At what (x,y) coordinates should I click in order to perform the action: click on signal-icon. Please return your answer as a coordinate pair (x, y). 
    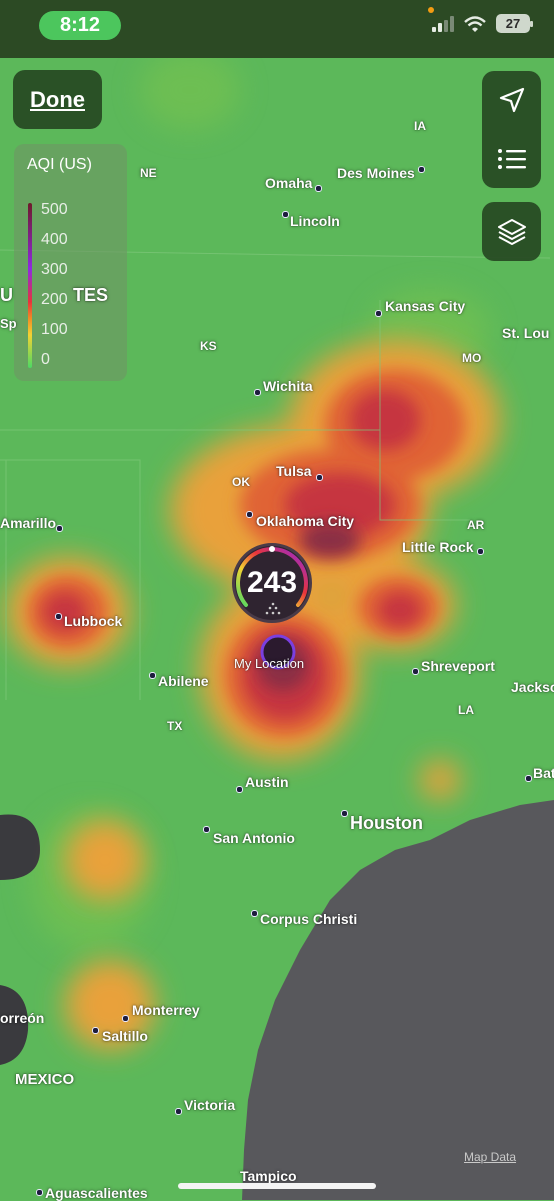
    Looking at the image, I should click on (443, 23).